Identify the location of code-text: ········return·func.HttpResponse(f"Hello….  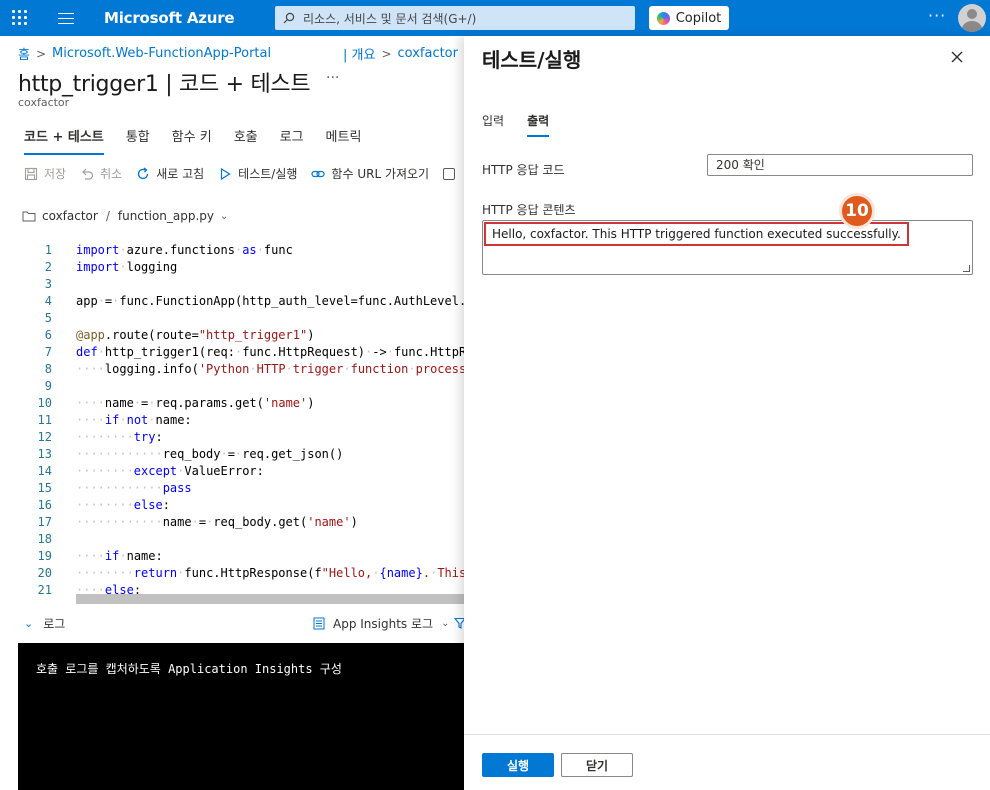
(270, 573).